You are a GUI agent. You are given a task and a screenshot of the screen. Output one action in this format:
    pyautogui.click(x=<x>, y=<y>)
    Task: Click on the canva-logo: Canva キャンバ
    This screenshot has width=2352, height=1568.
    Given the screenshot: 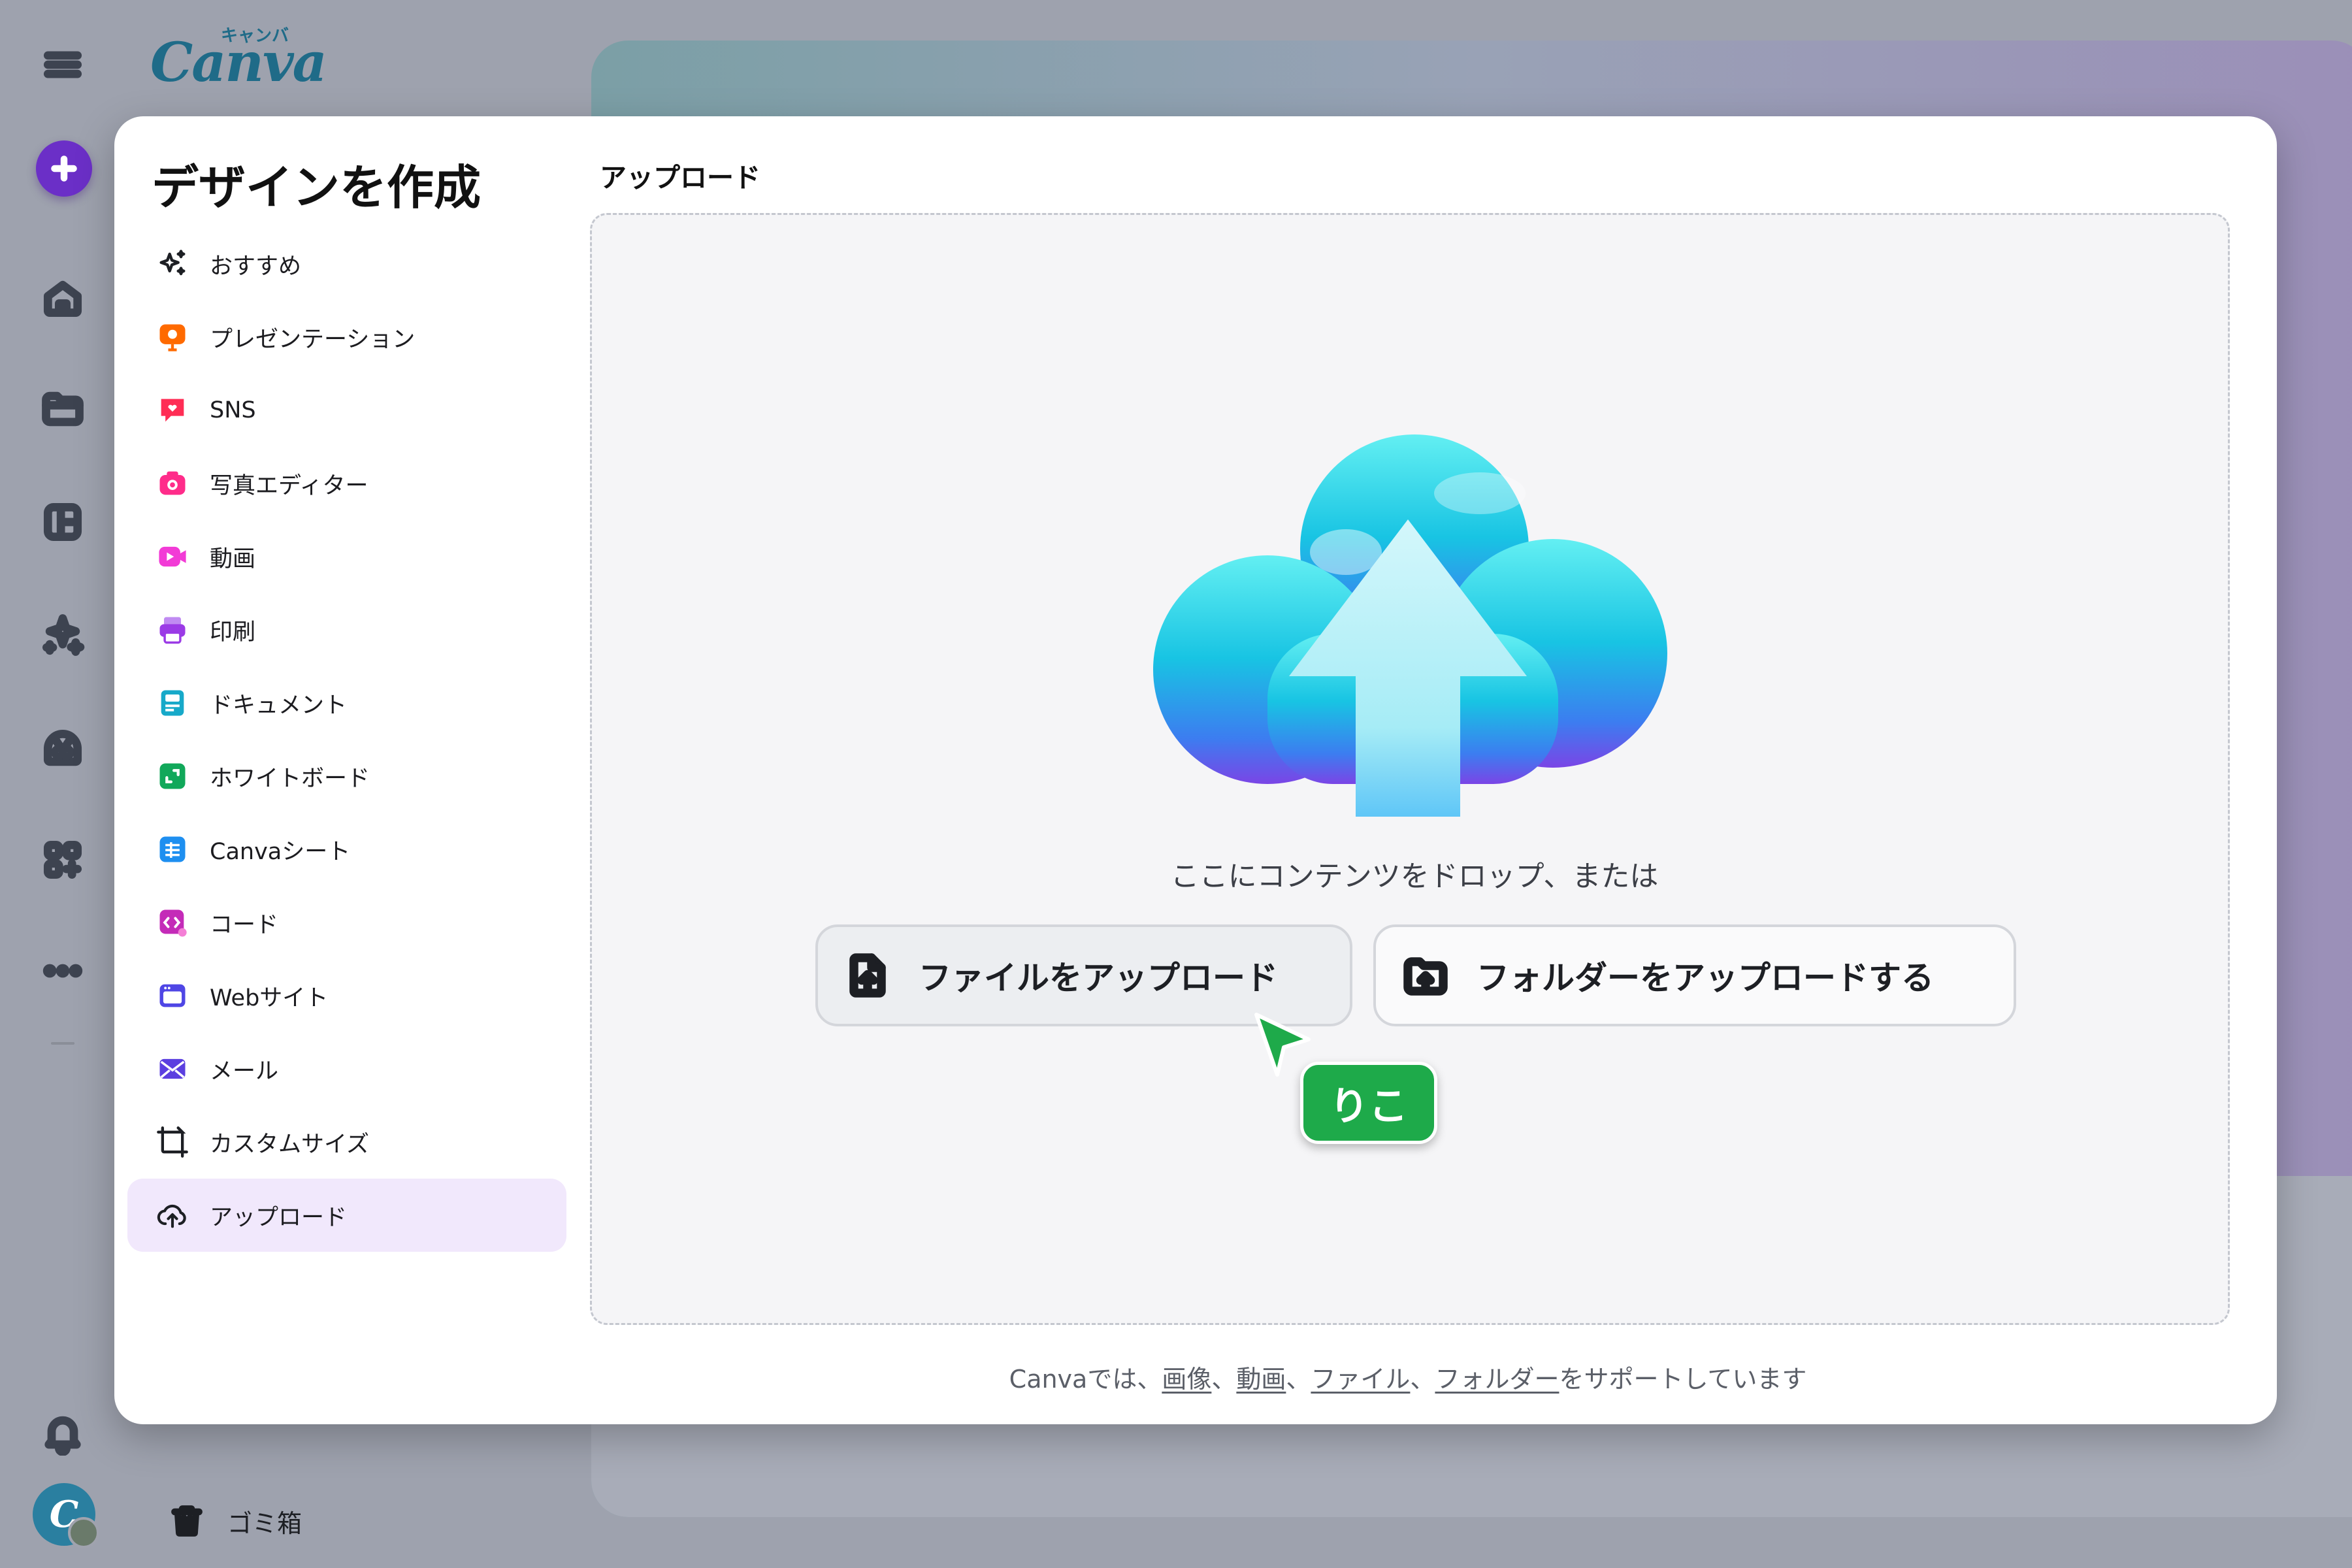 What is the action you would take?
    pyautogui.click(x=238, y=59)
    